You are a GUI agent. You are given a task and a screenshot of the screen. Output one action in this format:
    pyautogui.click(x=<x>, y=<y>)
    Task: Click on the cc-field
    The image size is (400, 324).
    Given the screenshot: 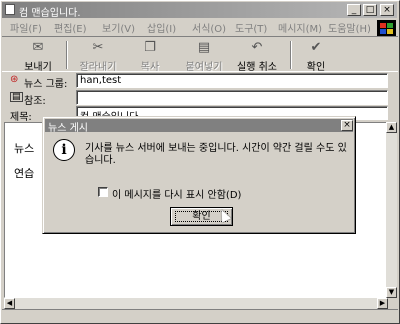 What is the action you would take?
    pyautogui.click(x=232, y=97)
    